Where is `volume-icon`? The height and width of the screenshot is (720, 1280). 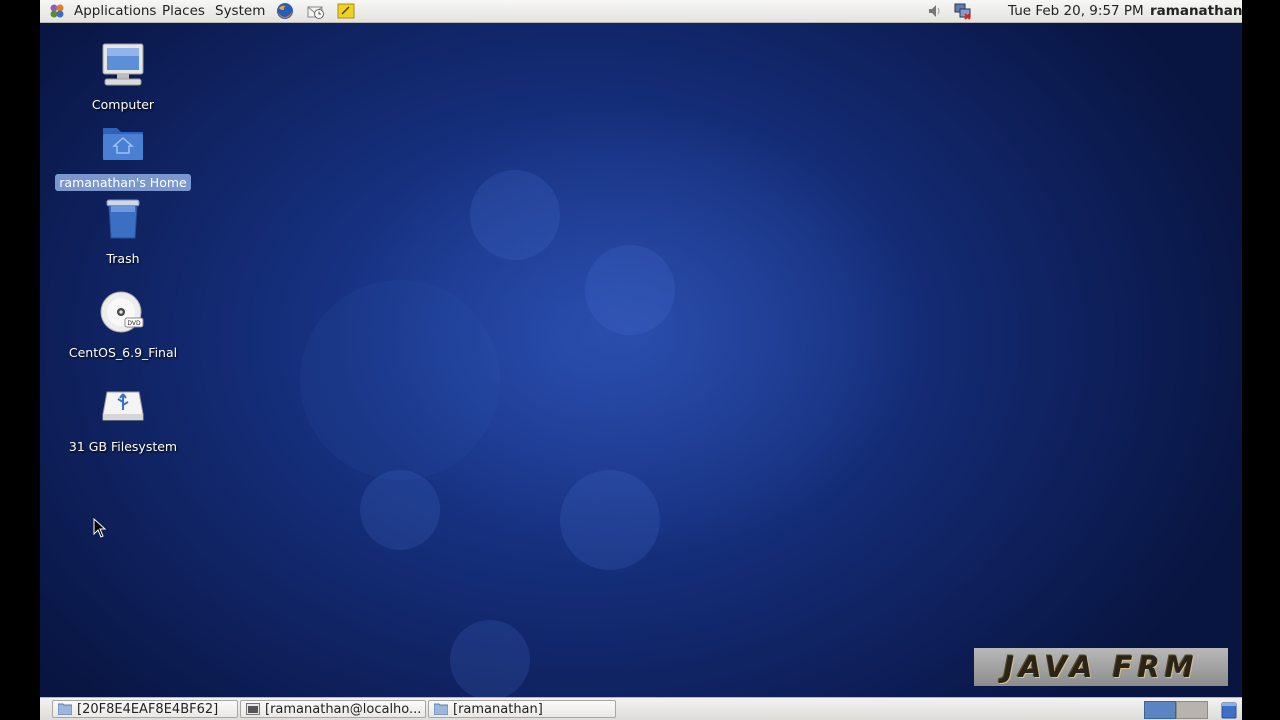
volume-icon is located at coordinates (935, 11).